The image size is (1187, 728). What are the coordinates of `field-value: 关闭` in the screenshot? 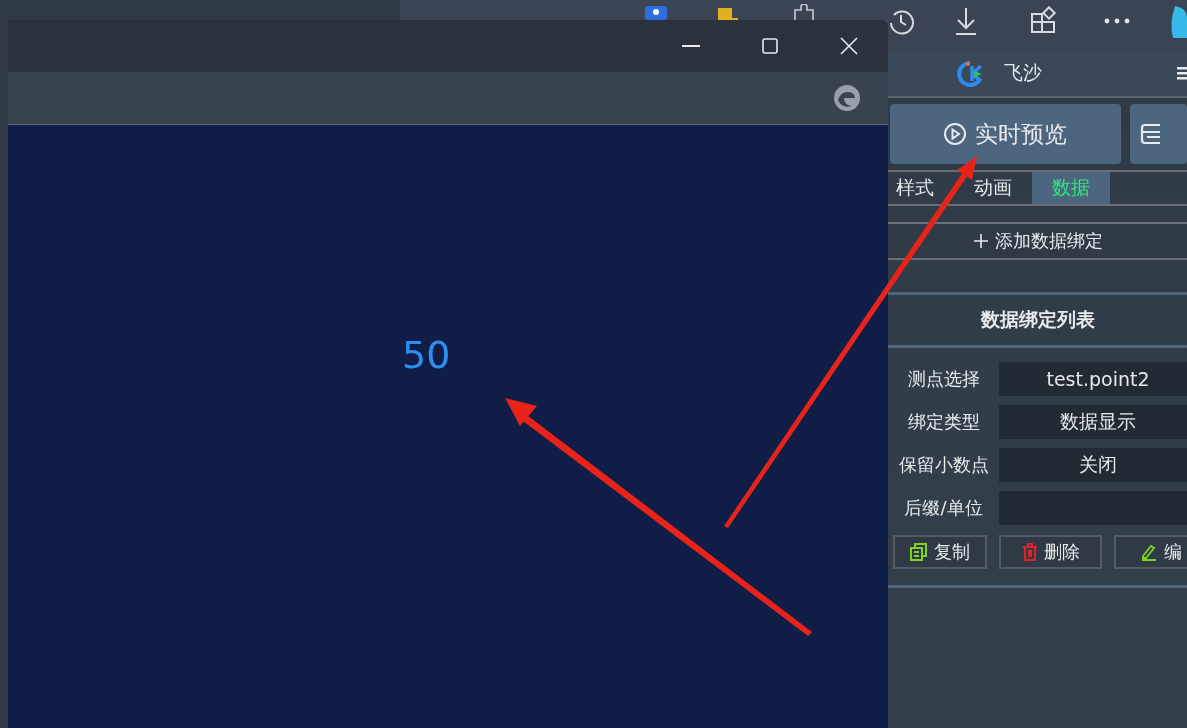 It's located at (1093, 465).